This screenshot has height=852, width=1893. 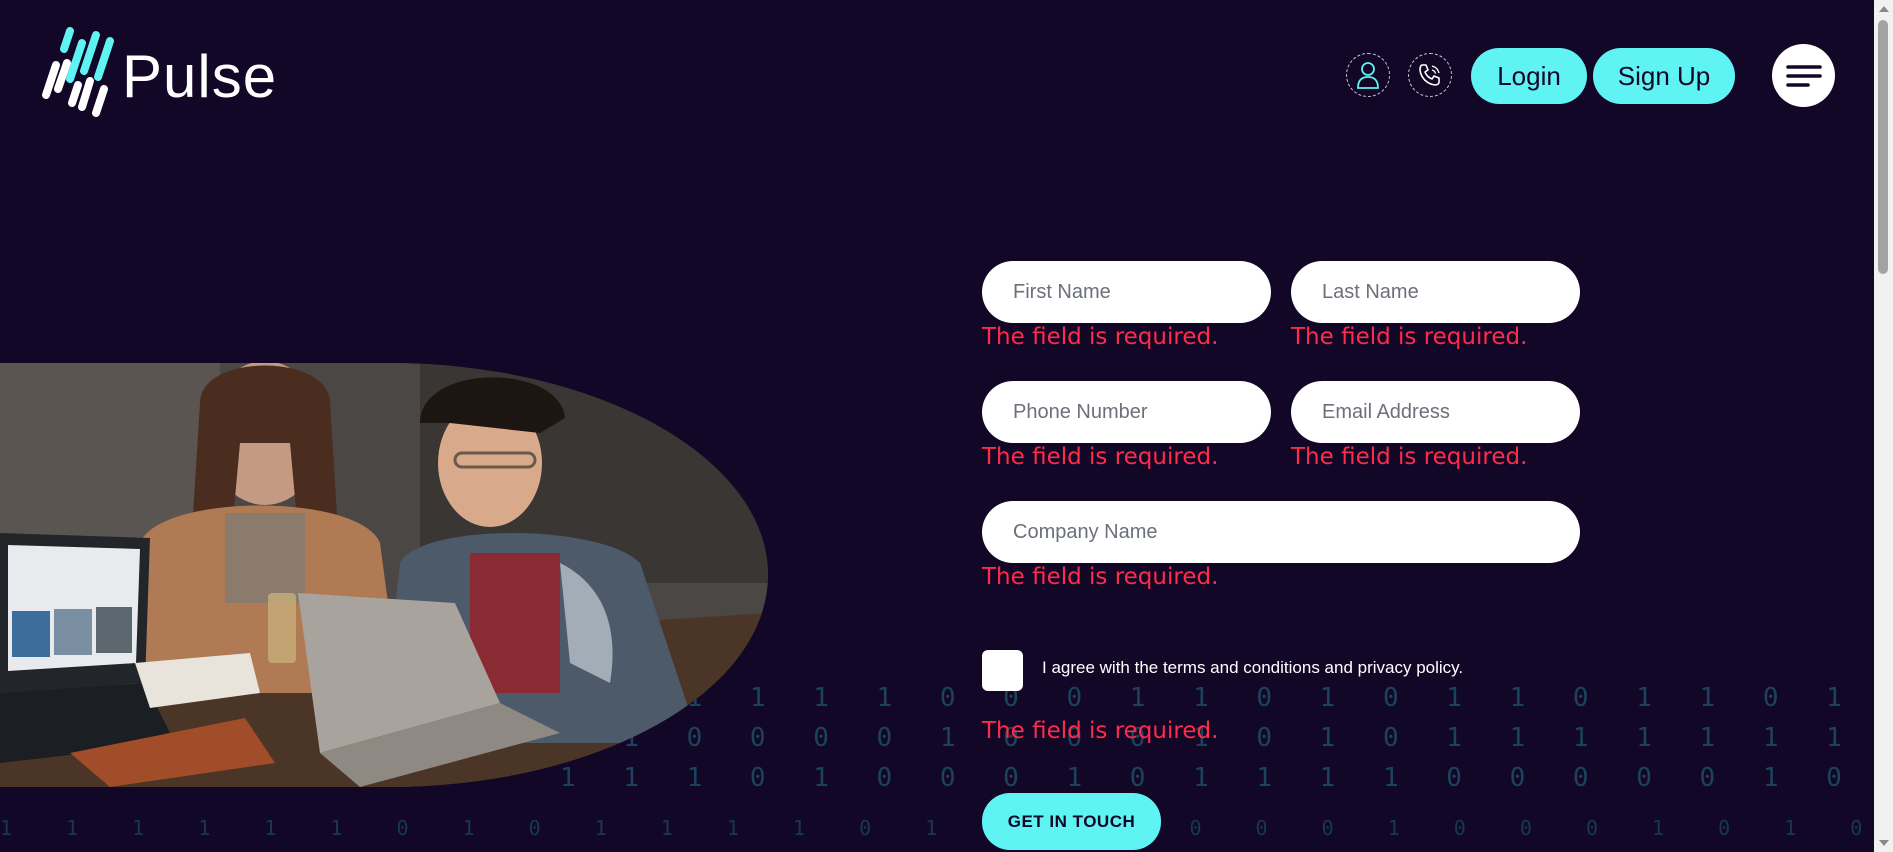 What do you see at coordinates (1883, 426) in the screenshot?
I see `page-scrollbar` at bounding box center [1883, 426].